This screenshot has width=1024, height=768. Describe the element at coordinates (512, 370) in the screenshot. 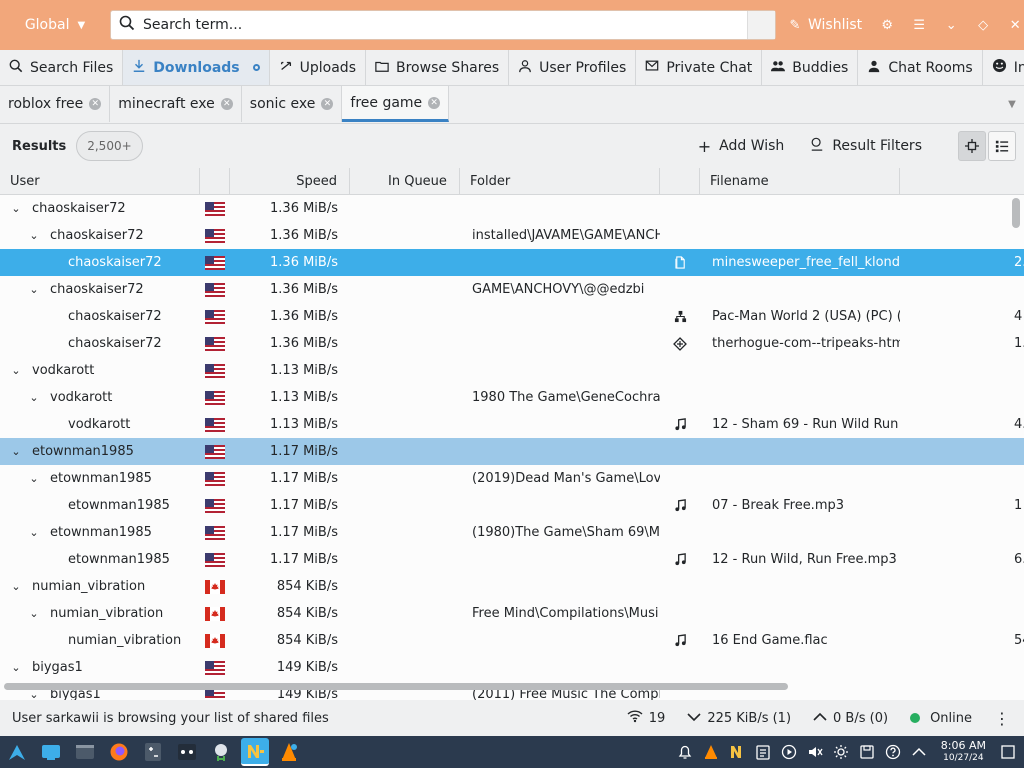

I see `table-row: ⌄ vodkarott 1.13 MiB/s` at that location.